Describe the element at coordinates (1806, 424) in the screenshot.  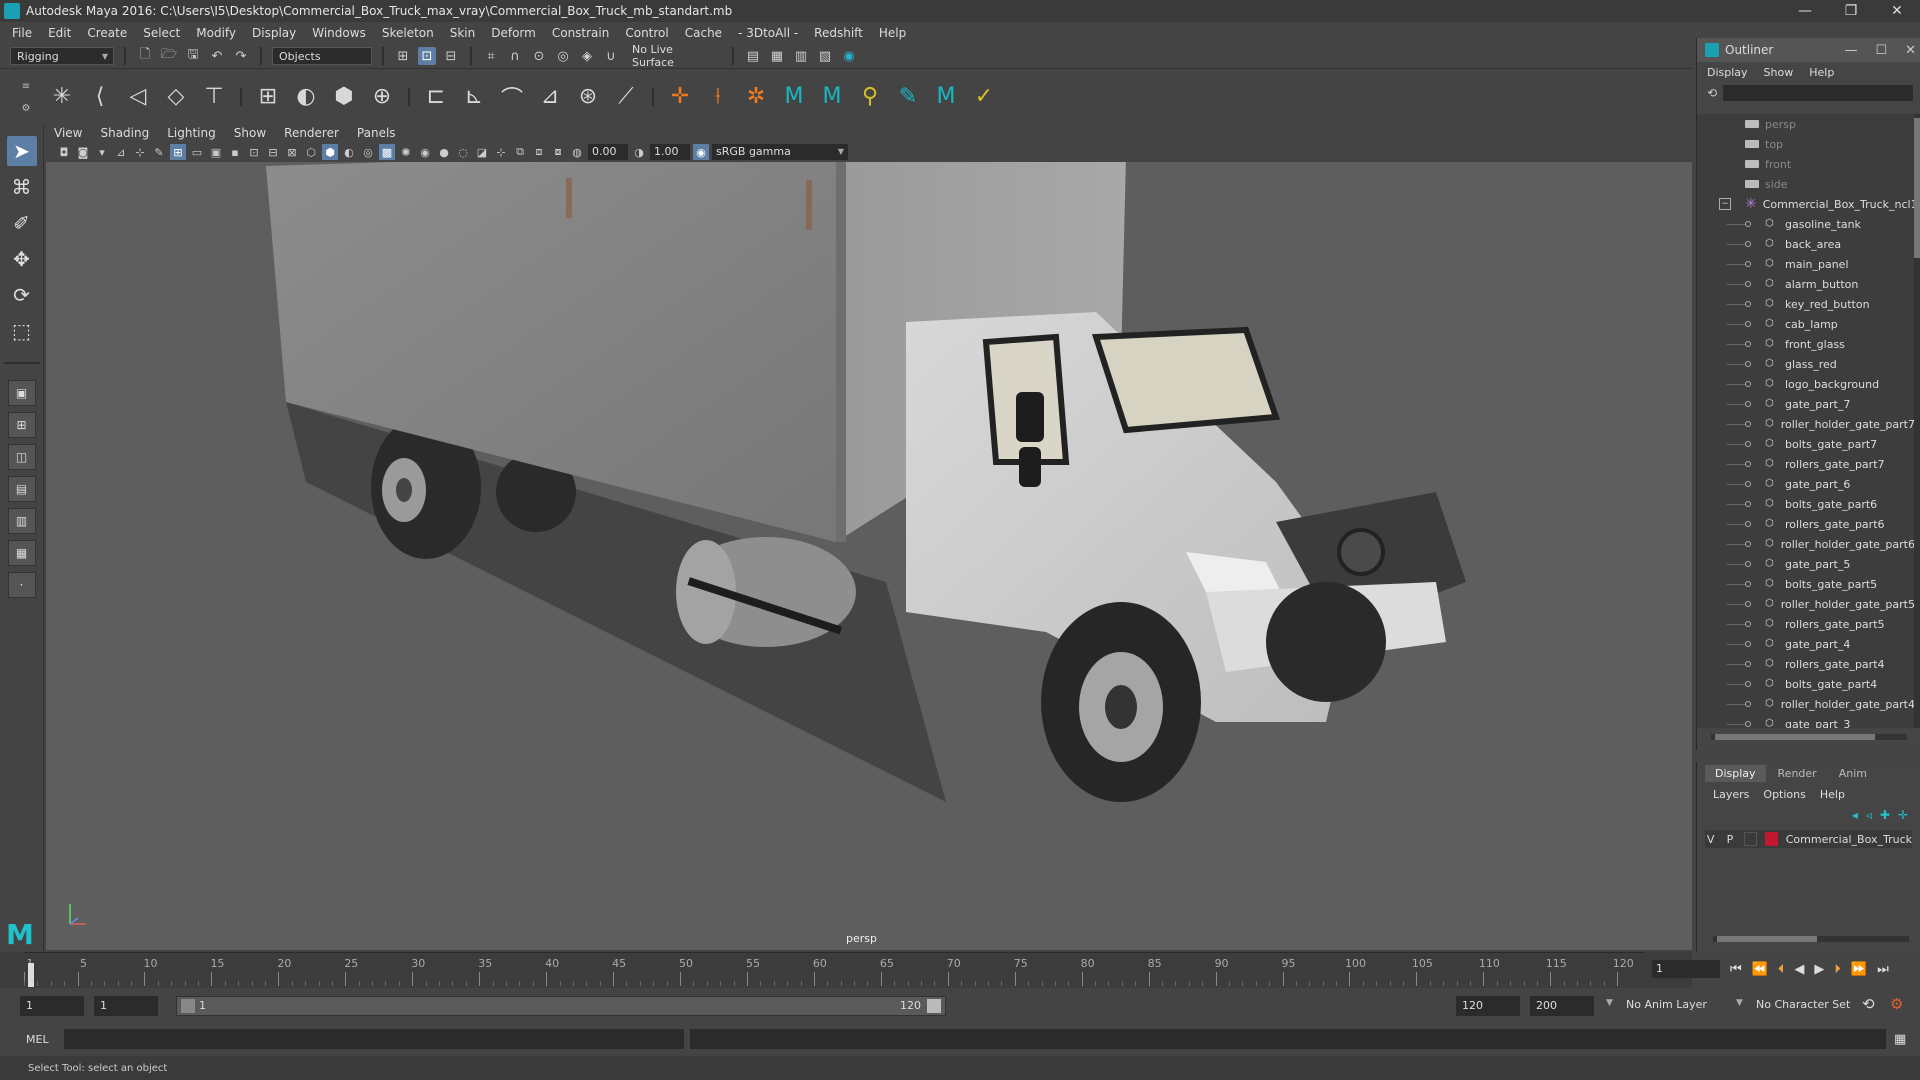
I see `outliner-item-mesh: ⬡ roller_holder_gate_part7` at that location.